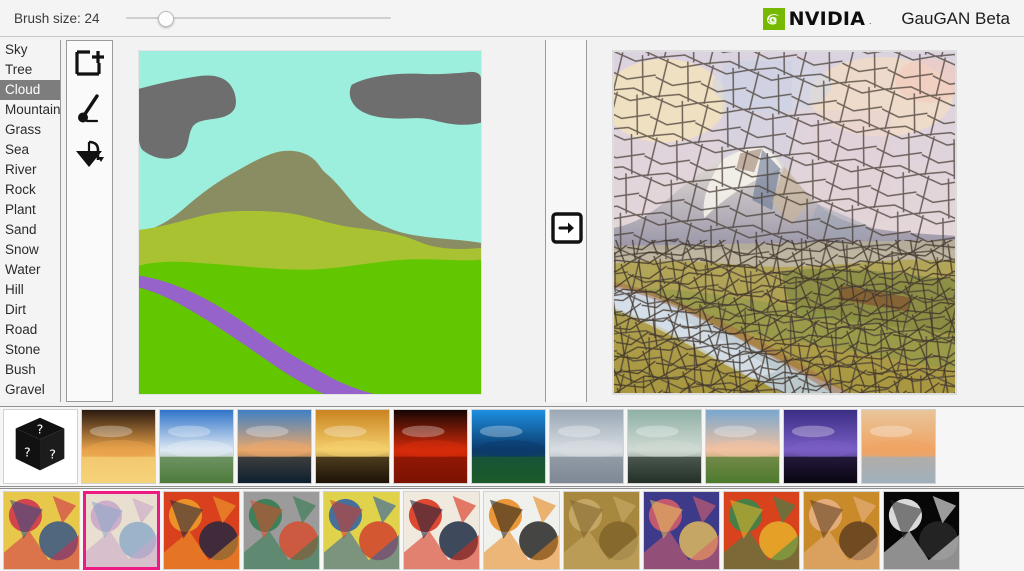  What do you see at coordinates (40, 446) in the screenshot?
I see `random-scene-button: ???` at bounding box center [40, 446].